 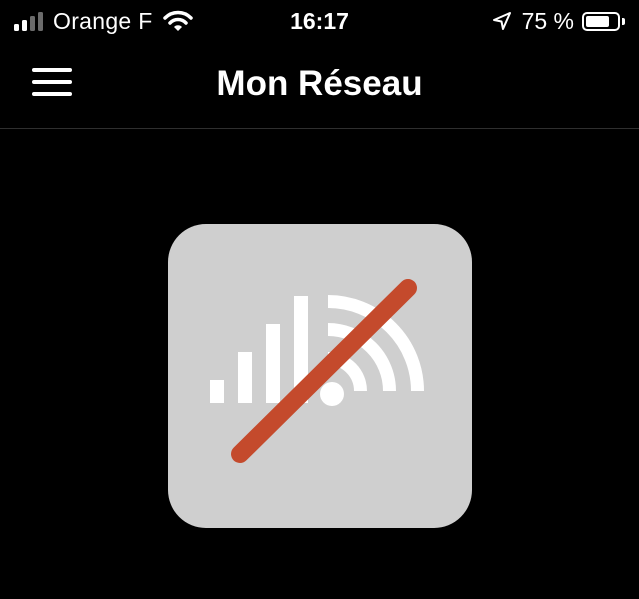 I want to click on network-disconnected-icon, so click(x=317, y=371).